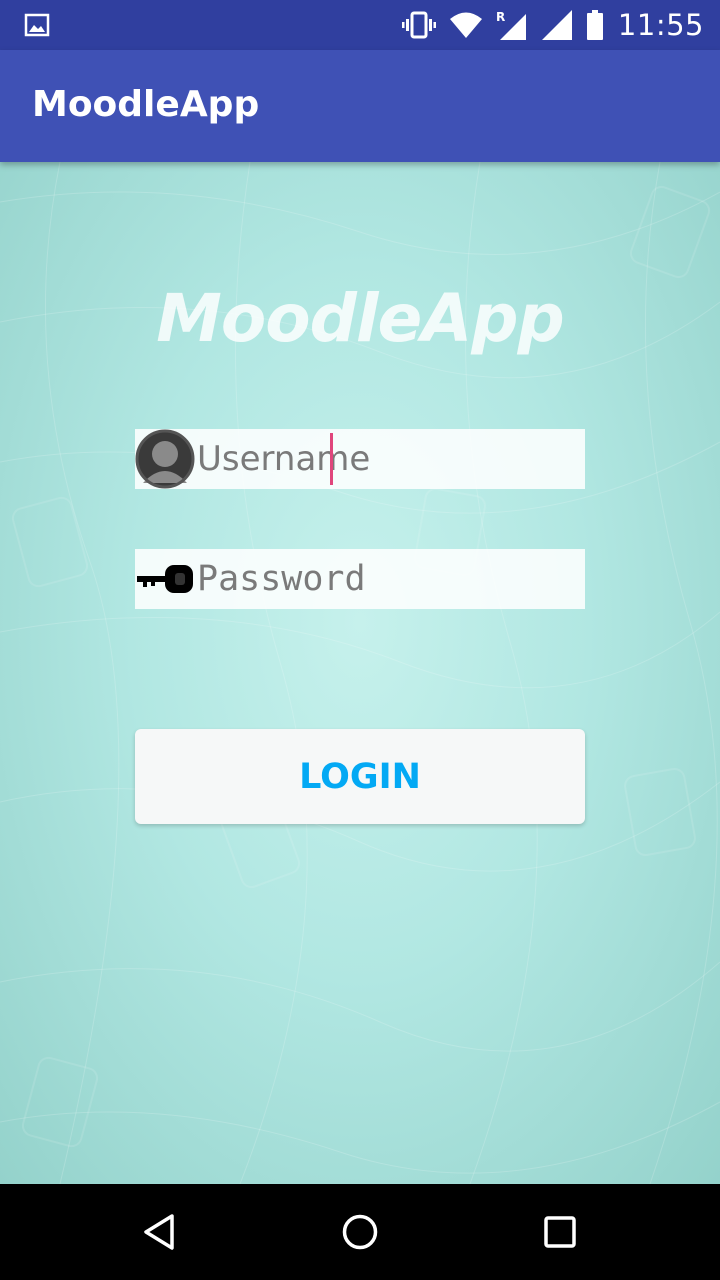  I want to click on login-button: LOGIN, so click(360, 776).